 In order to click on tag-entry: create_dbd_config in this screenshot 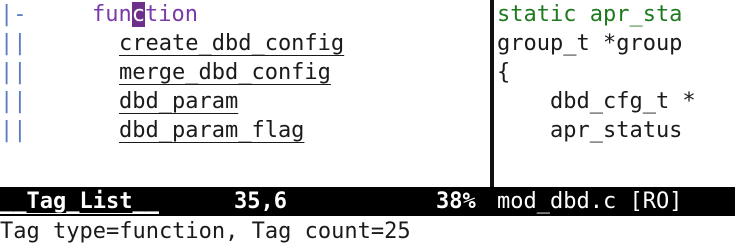, I will do `click(231, 43)`.